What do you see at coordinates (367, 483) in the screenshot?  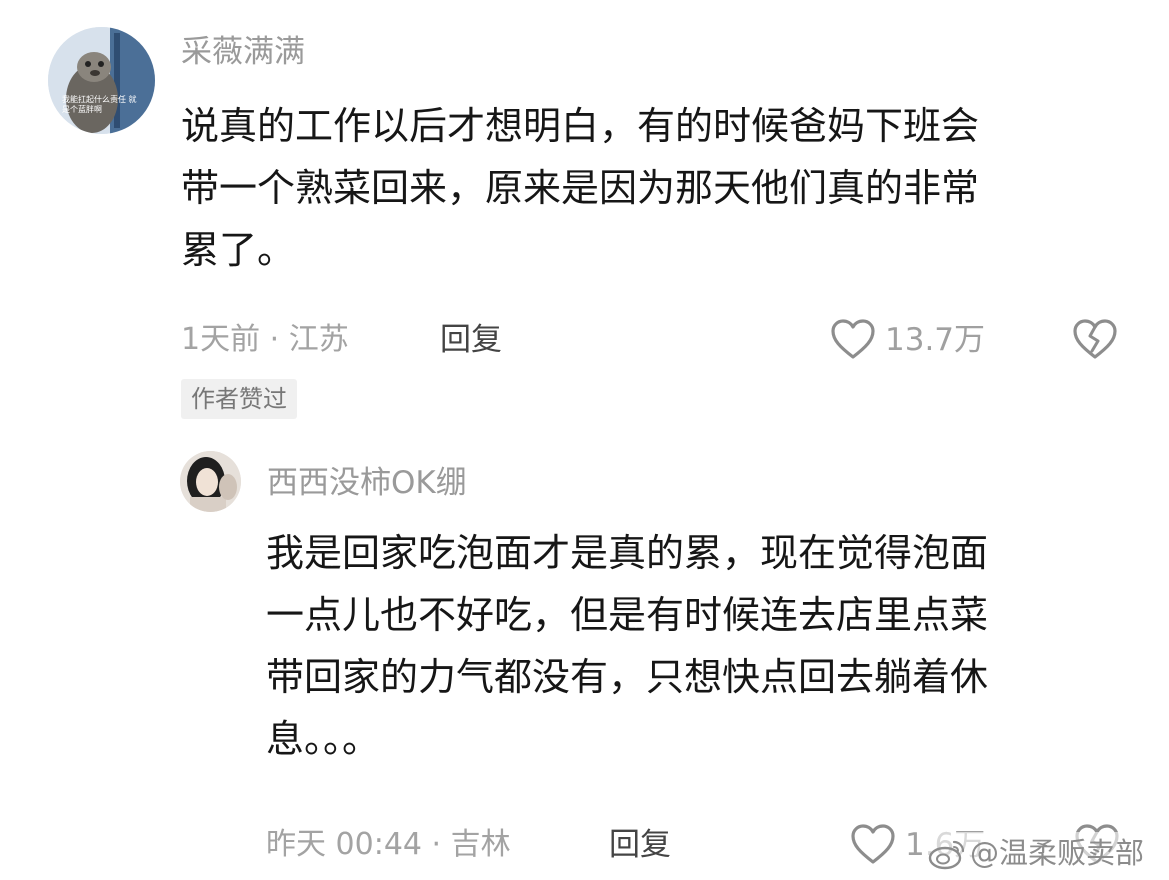 I see `reply-username: 西西没柿OK绷` at bounding box center [367, 483].